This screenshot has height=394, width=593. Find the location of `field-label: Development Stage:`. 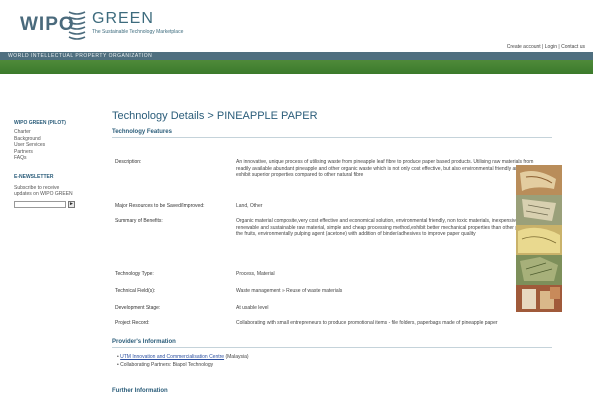

field-label: Development Stage: is located at coordinates (138, 308).